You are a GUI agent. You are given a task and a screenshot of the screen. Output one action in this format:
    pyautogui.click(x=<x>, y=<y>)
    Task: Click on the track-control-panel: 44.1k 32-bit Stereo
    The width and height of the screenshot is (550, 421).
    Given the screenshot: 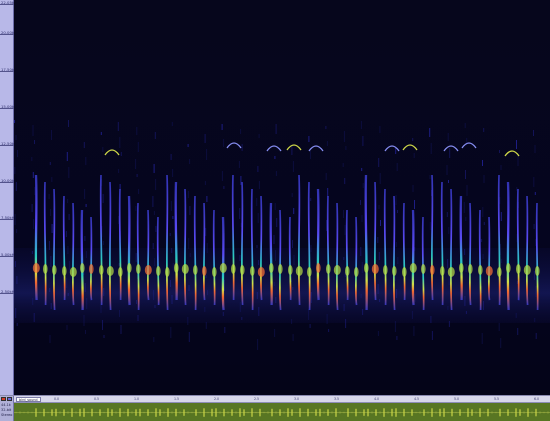 What is the action you would take?
    pyautogui.click(x=7, y=408)
    